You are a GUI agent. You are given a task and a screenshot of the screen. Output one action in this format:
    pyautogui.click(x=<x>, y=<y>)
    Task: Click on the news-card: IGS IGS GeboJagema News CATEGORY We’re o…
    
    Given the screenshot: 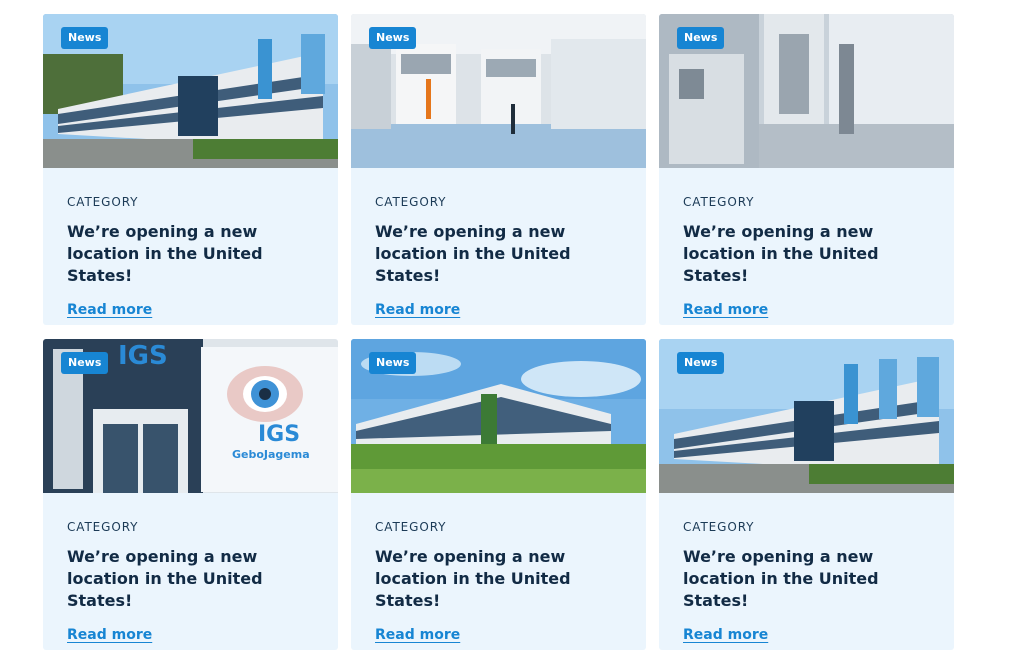 What is the action you would take?
    pyautogui.click(x=190, y=494)
    